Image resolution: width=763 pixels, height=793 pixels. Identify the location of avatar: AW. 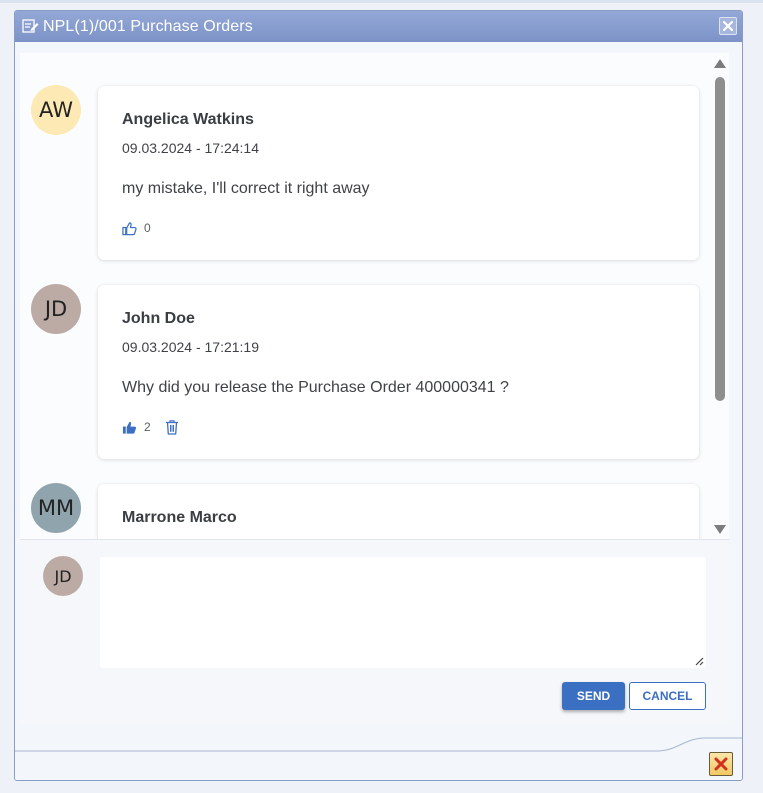
(56, 110).